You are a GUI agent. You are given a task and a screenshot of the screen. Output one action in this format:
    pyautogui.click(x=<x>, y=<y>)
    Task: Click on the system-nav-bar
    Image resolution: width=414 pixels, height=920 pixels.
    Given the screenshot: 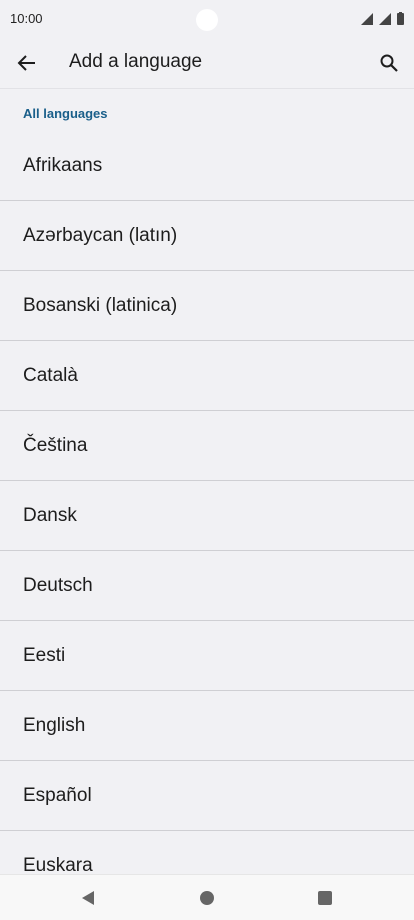 What is the action you would take?
    pyautogui.click(x=207, y=897)
    